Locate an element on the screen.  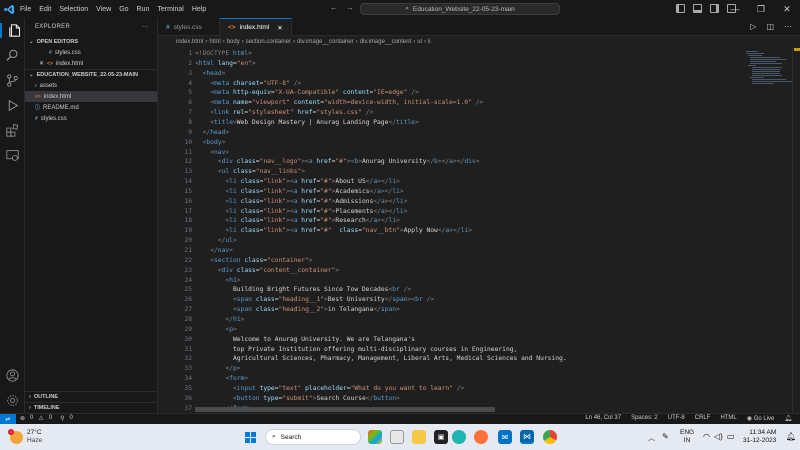
weather-widget: 1 27°C Haze is located at coordinates (25, 436).